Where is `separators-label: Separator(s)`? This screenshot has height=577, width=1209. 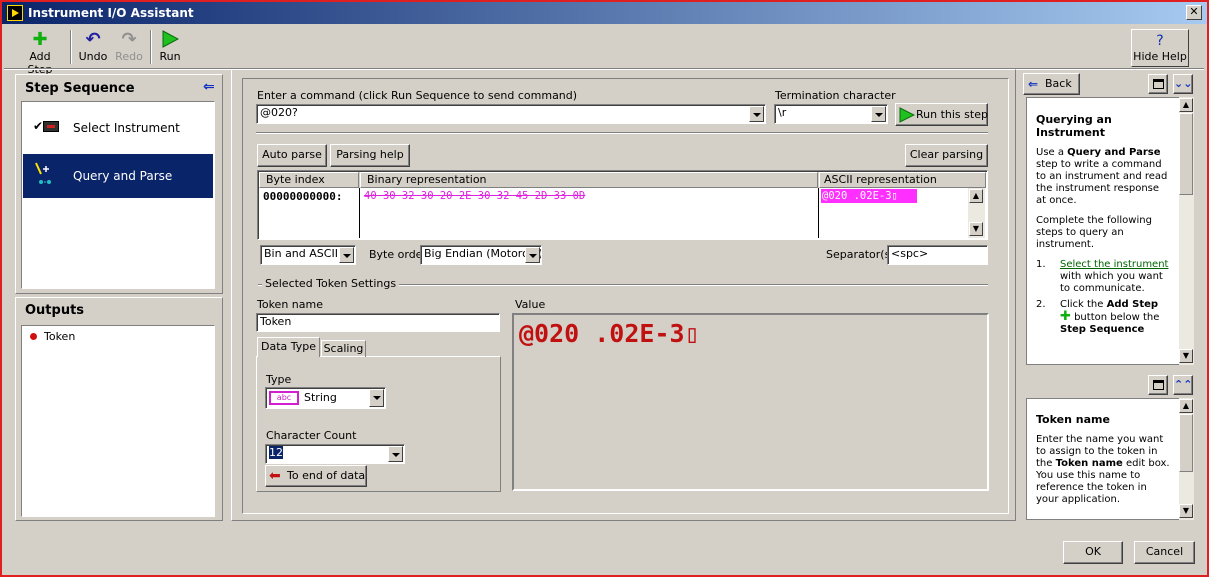 separators-label: Separator(s) is located at coordinates (860, 254).